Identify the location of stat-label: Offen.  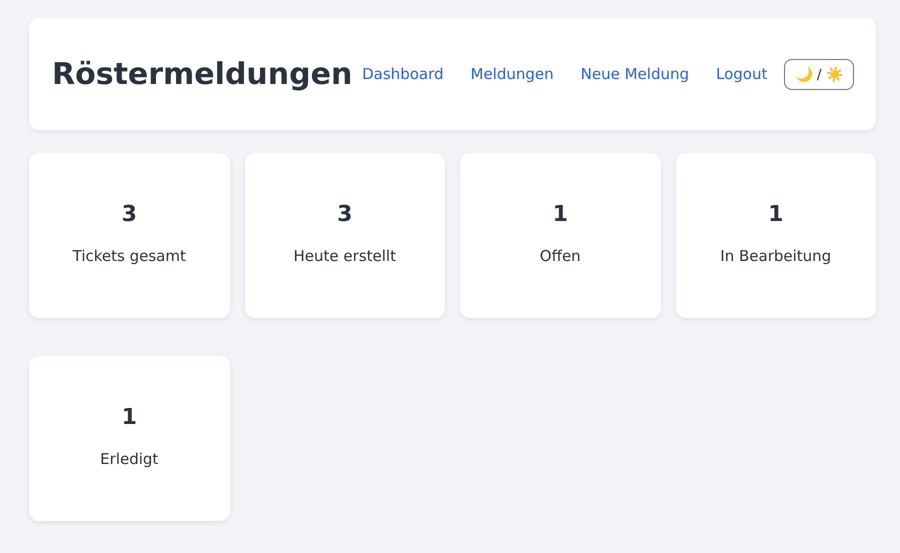
(560, 255).